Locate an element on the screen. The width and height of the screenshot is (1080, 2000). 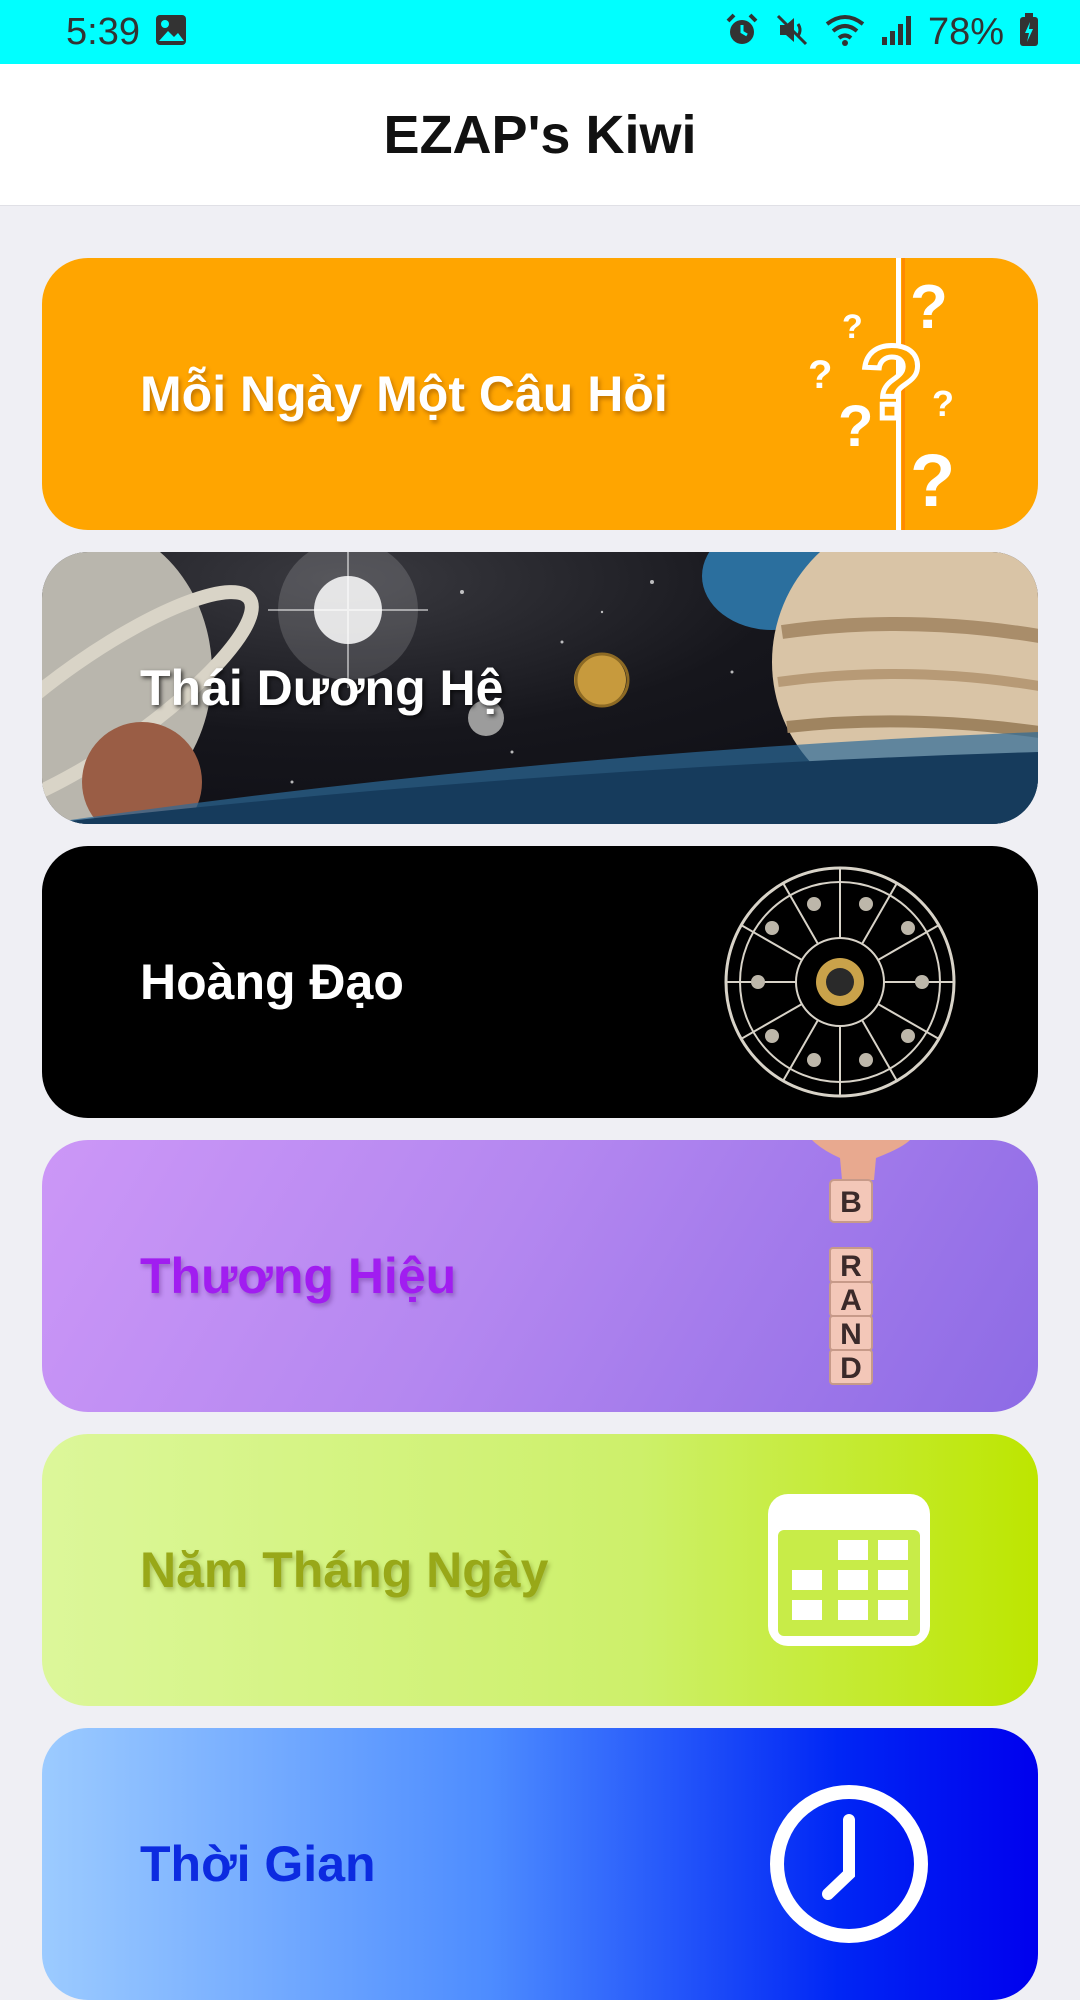
image-icon is located at coordinates (171, 32).